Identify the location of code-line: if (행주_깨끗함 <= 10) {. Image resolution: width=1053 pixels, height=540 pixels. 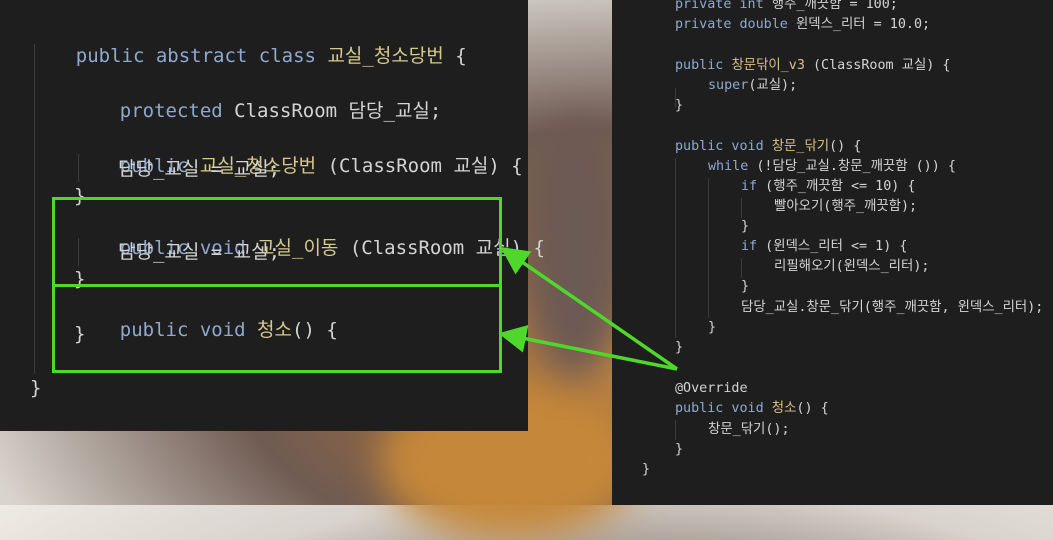
(828, 186).